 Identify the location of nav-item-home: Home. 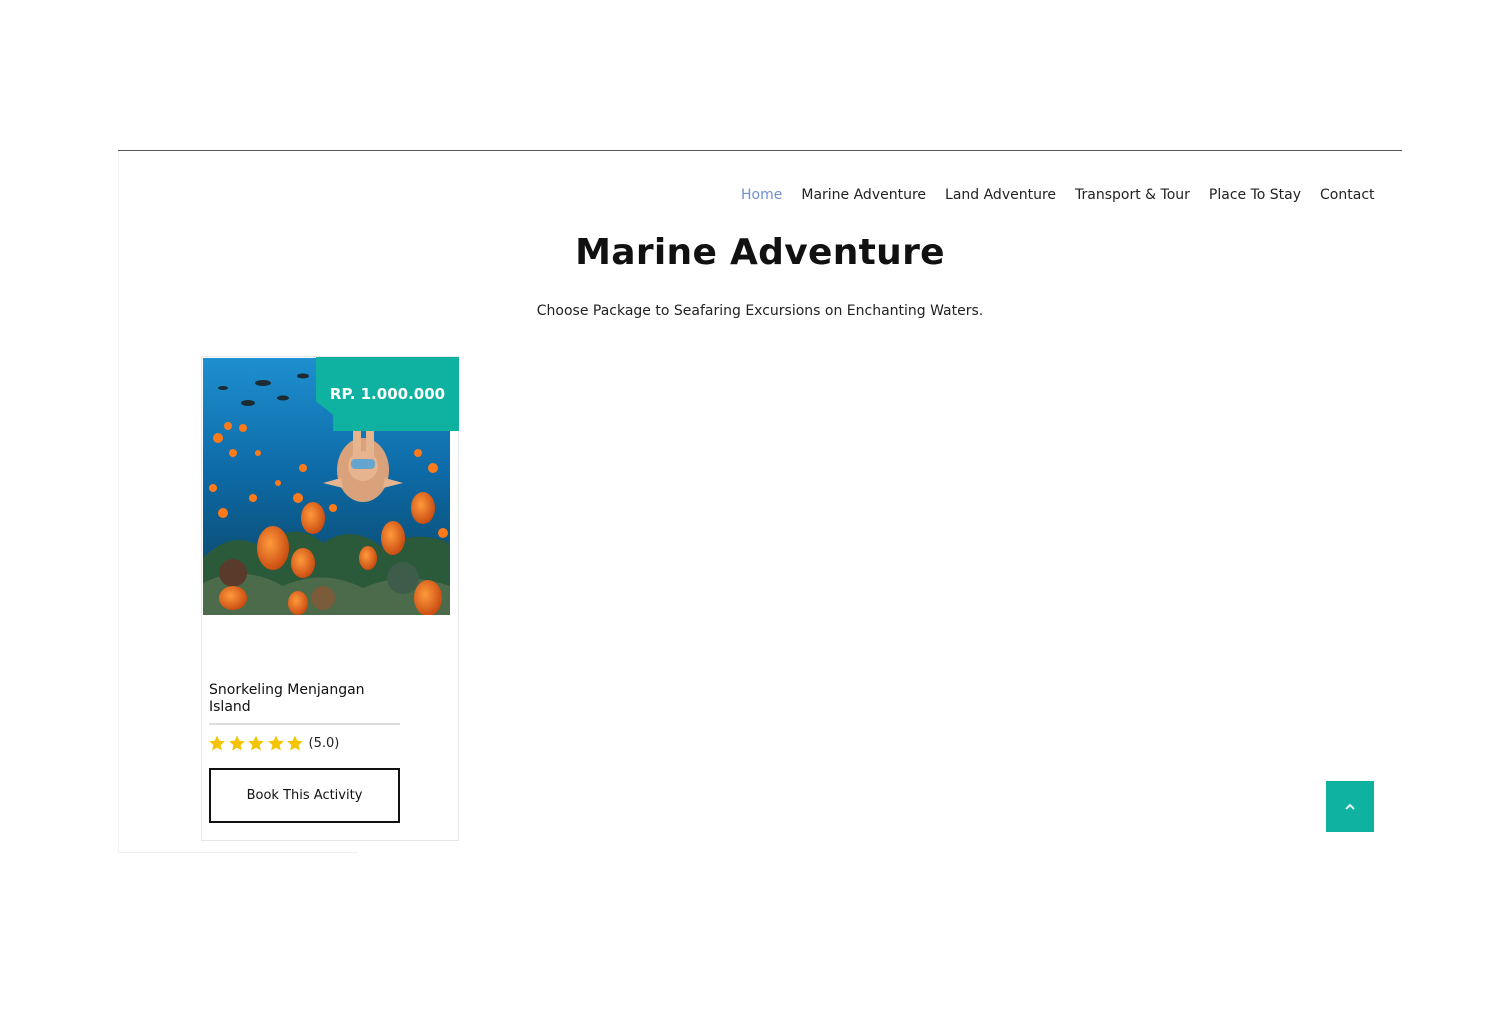
(762, 195).